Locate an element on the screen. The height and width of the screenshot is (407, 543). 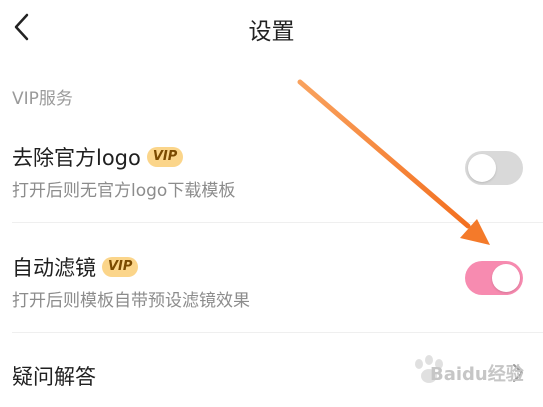
setting-title: 自动滤镜 VIP is located at coordinates (75, 267).